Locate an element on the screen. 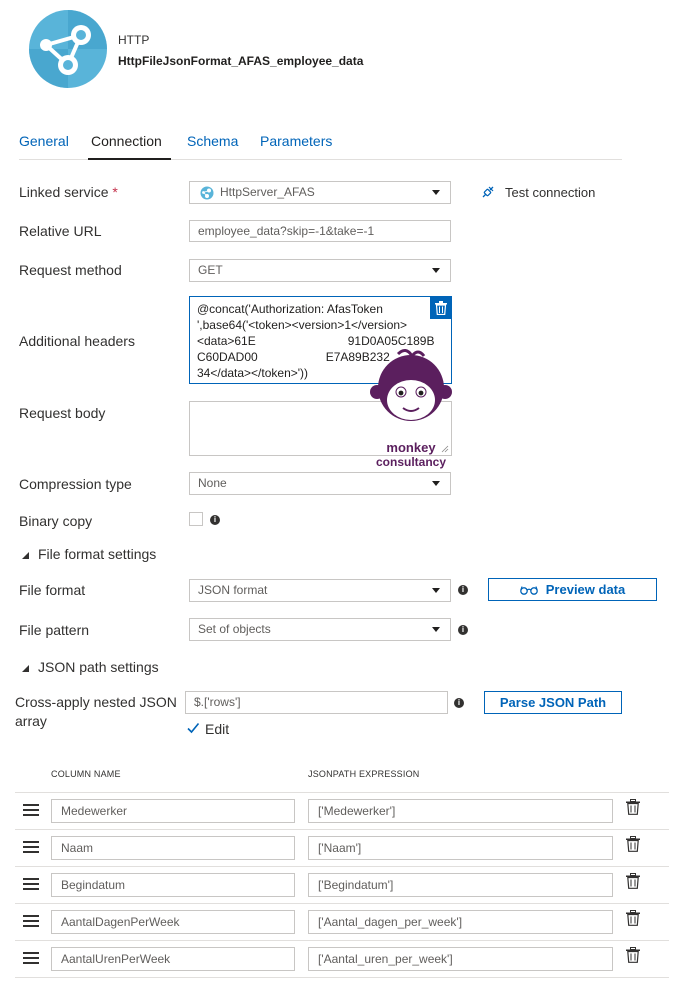  http-dataset-icon is located at coordinates (68, 49).